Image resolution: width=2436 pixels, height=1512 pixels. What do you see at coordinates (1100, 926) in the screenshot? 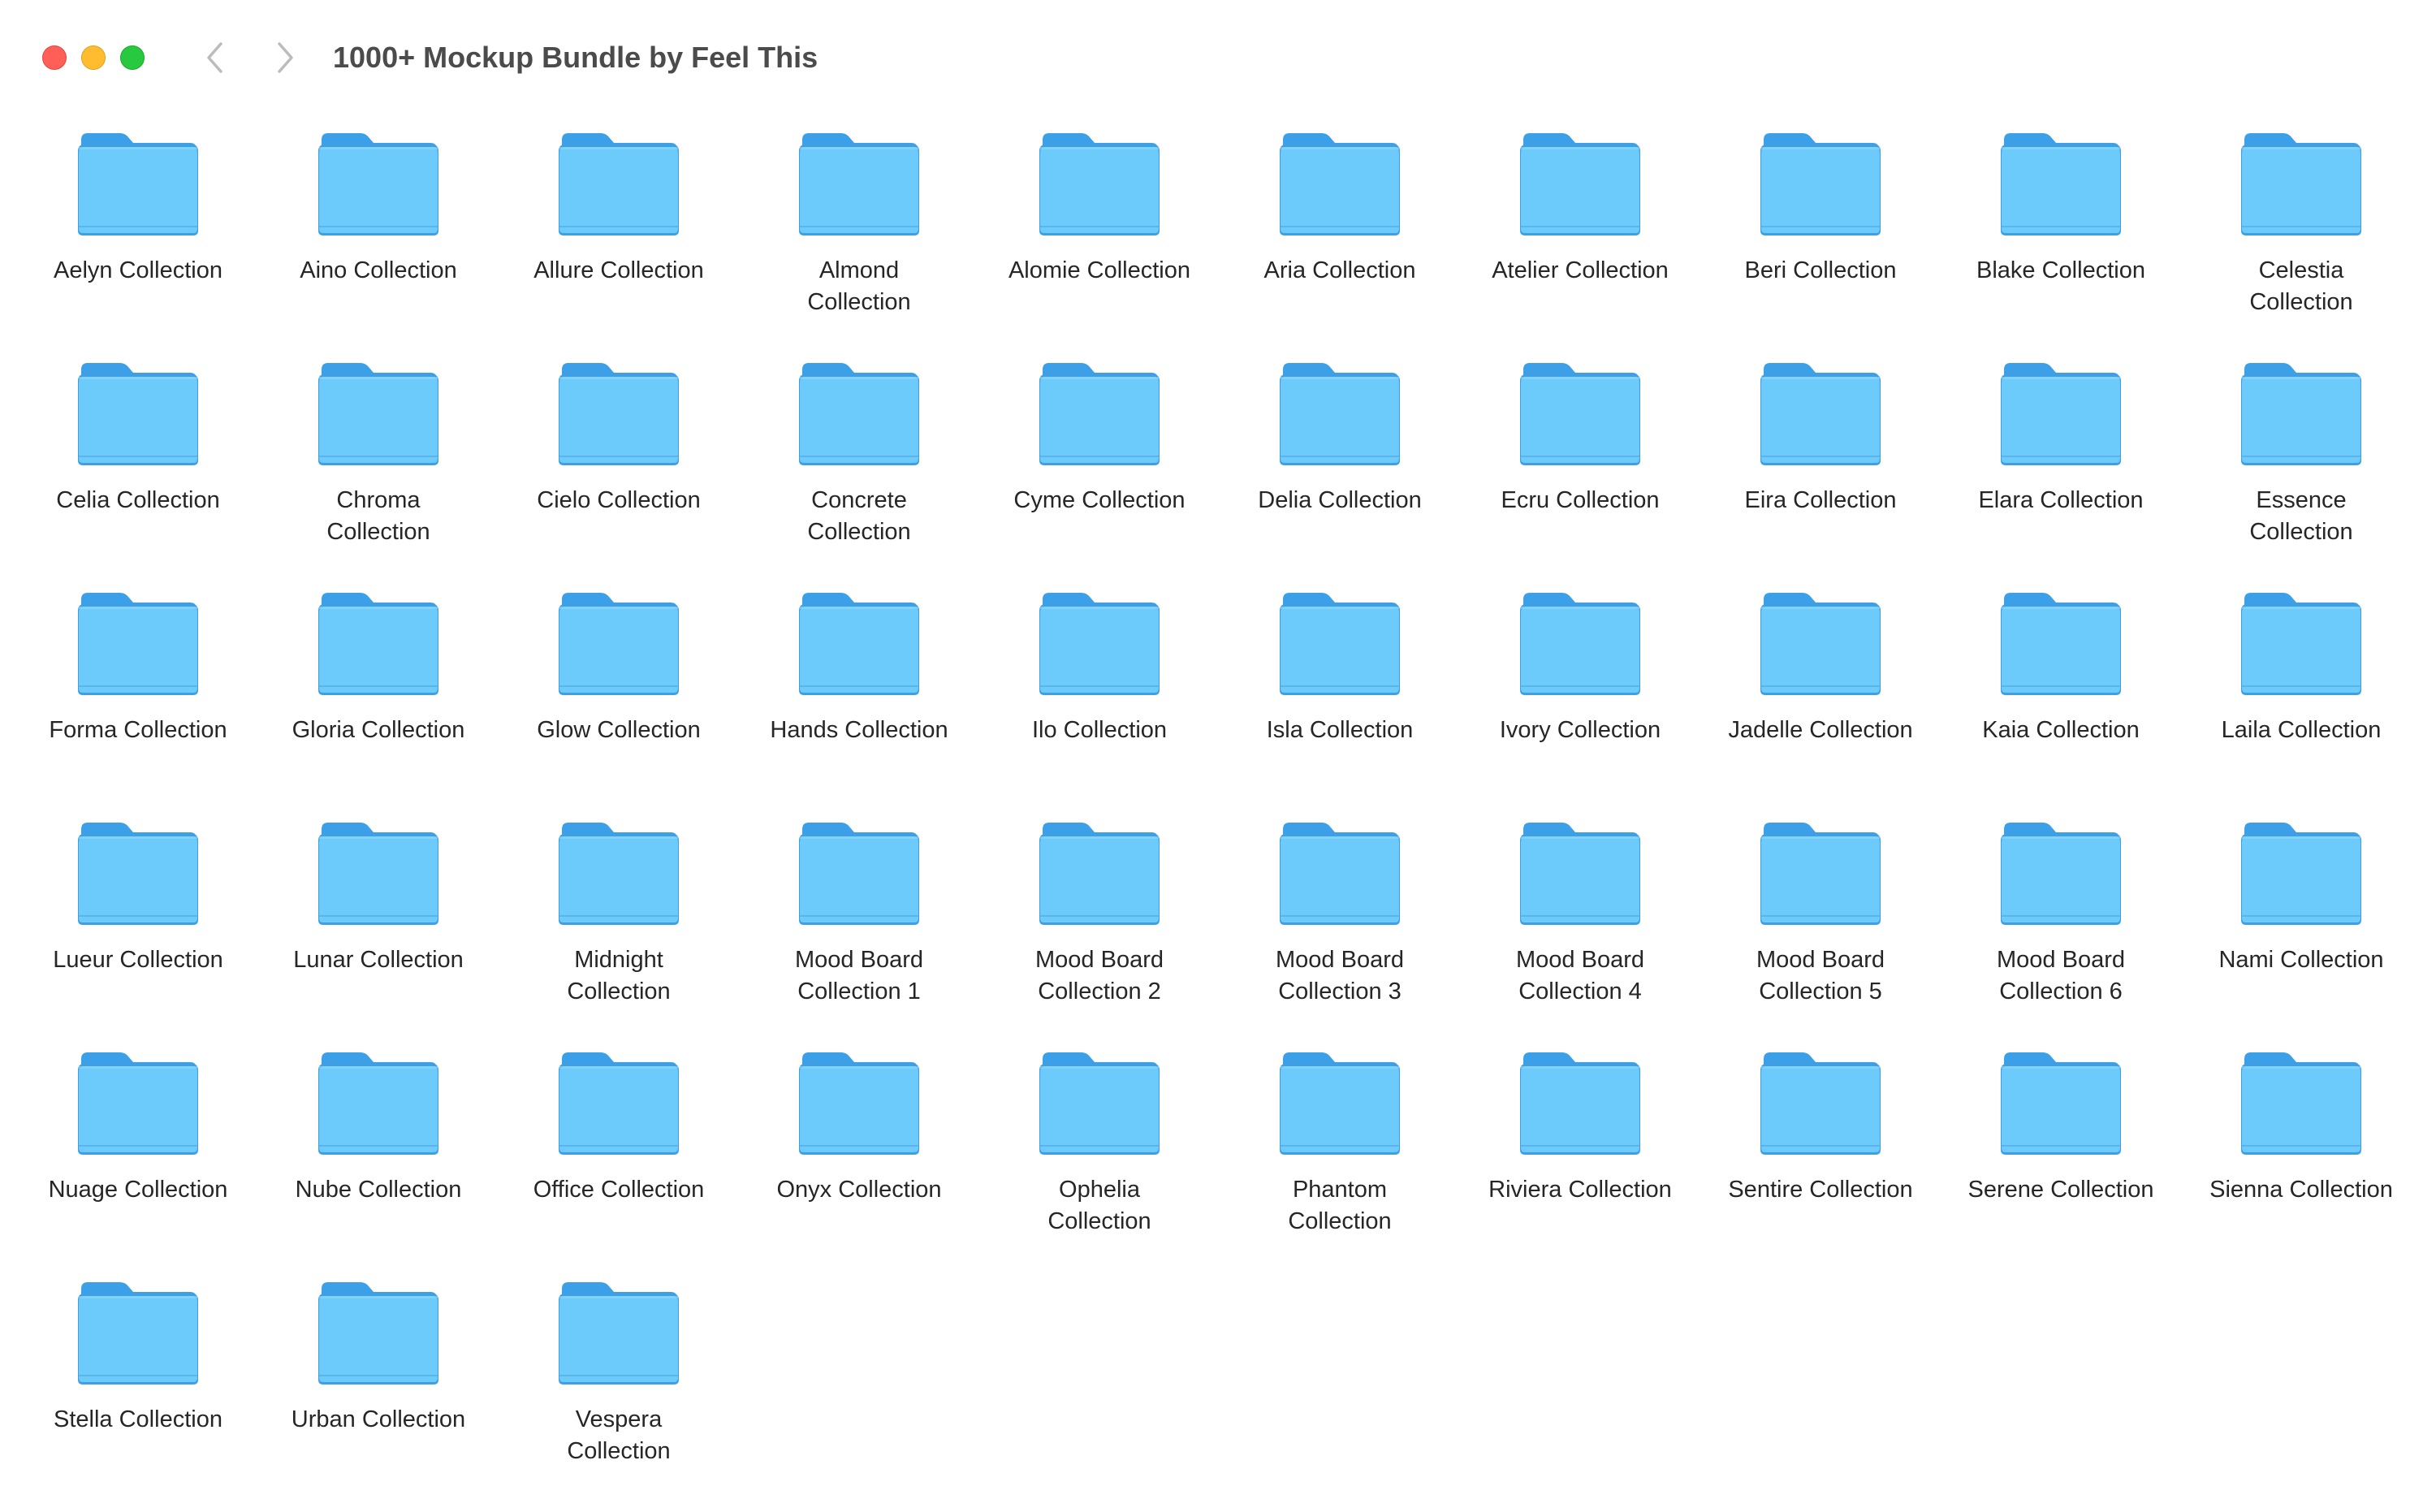
I see `folder-item-34: Mood Board Collection 2` at bounding box center [1100, 926].